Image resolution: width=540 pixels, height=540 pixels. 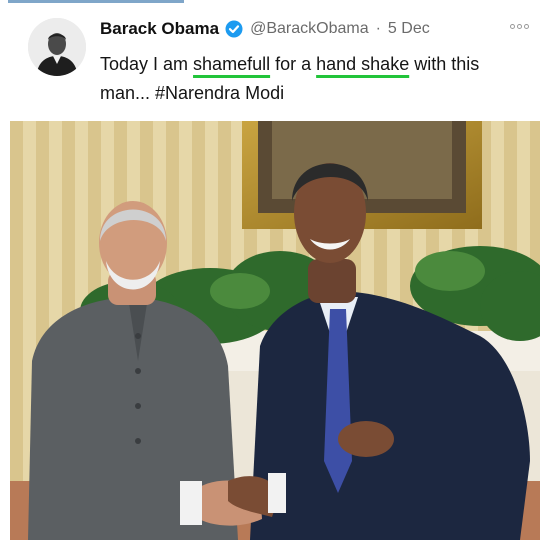 I want to click on more-options-icon, so click(x=519, y=26).